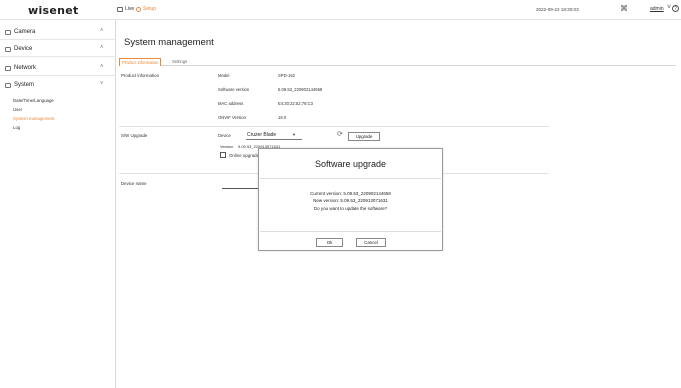 This screenshot has height=388, width=681. I want to click on model-label: Model, so click(224, 75).